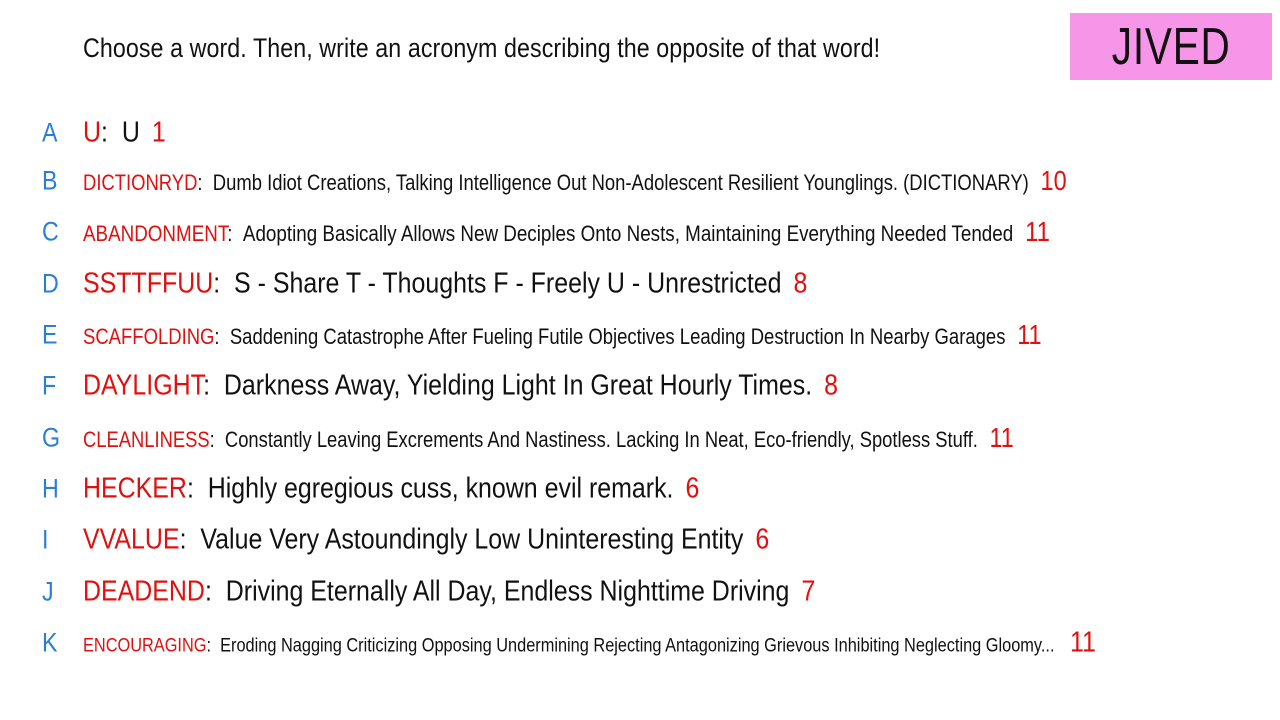  Describe the element at coordinates (48, 591) in the screenshot. I see `row-letter: J` at that location.